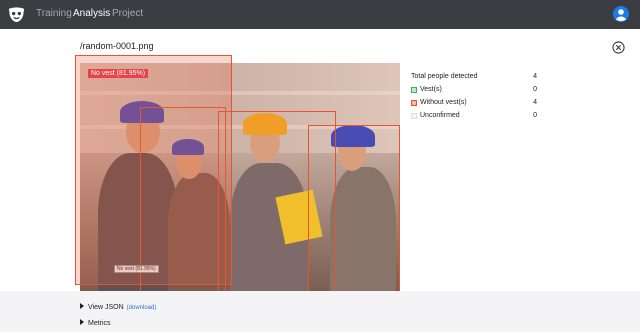 The image size is (640, 332). I want to click on nav-item-analysis: Analysis, so click(91, 13).